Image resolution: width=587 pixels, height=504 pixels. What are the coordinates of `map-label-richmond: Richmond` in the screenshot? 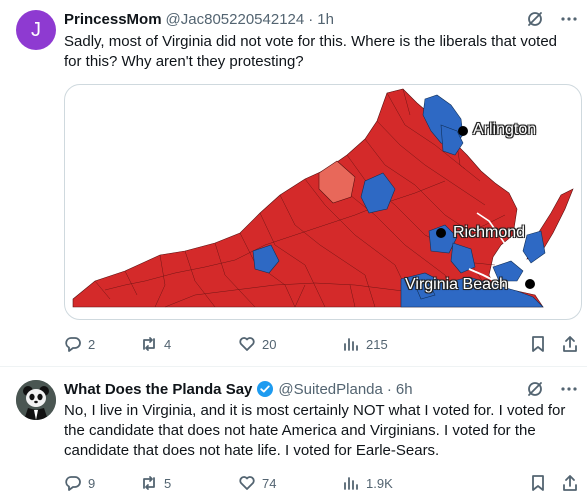 It's located at (489, 232).